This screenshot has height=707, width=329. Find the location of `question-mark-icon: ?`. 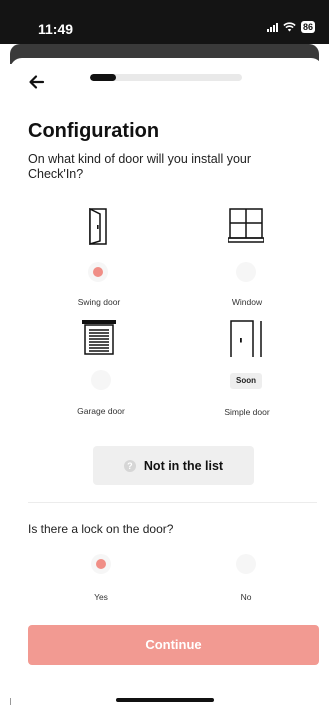

question-mark-icon: ? is located at coordinates (129, 465).